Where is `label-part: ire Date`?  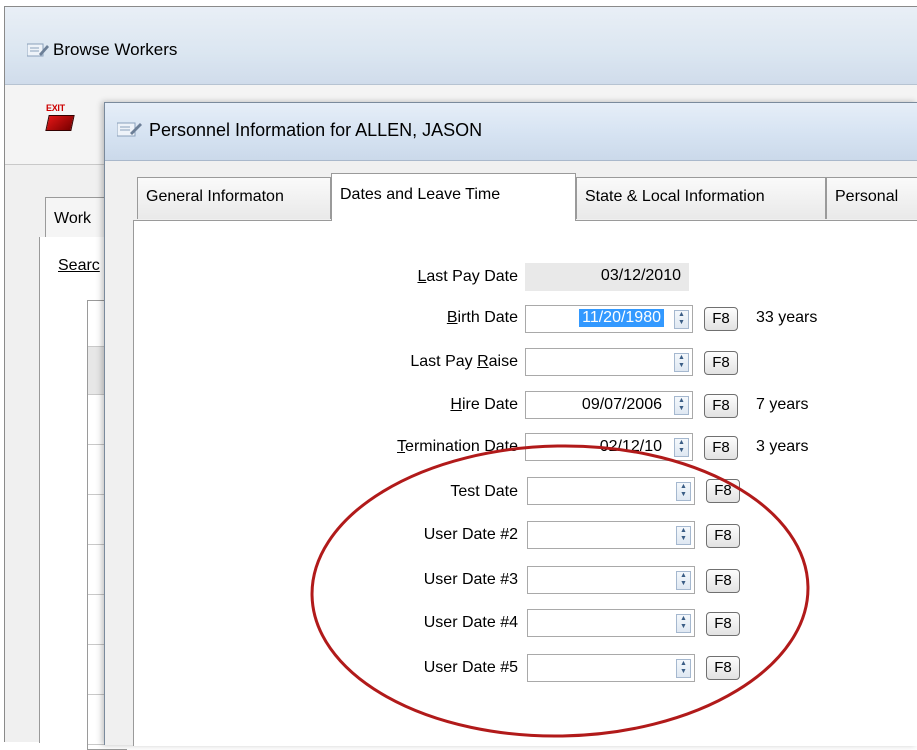 label-part: ire Date is located at coordinates (489, 404).